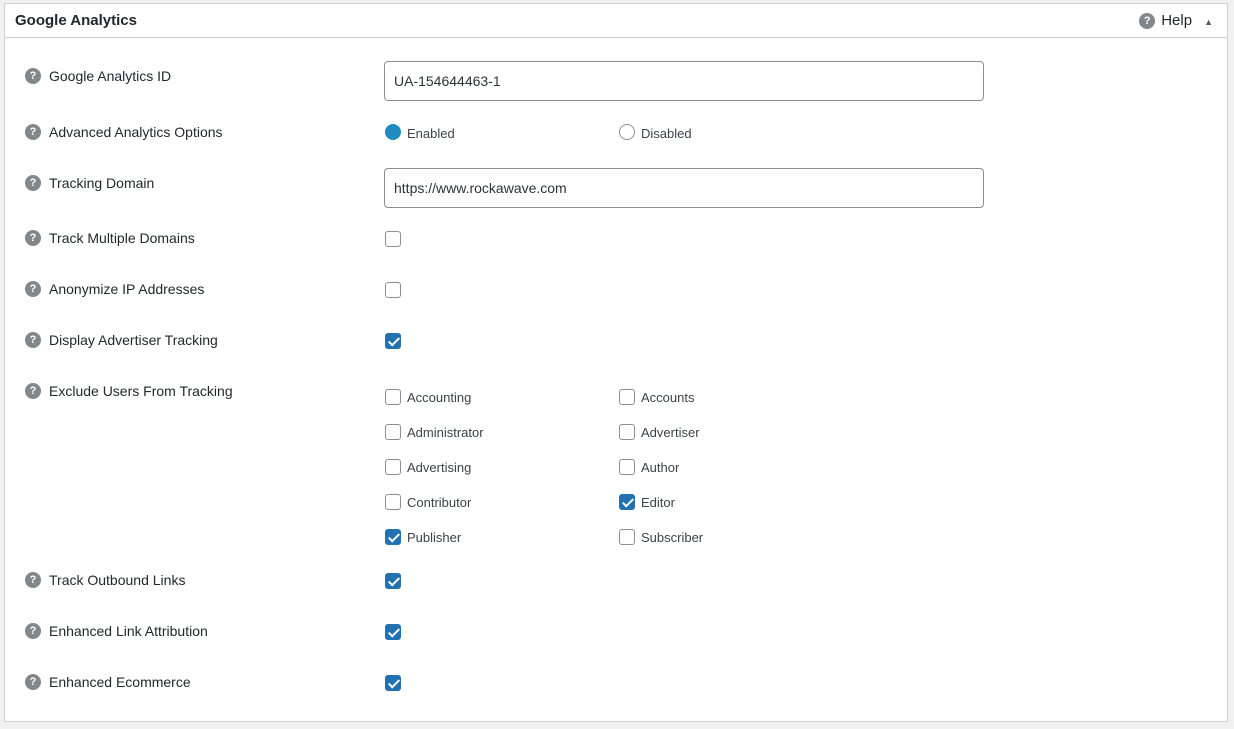  I want to click on exclude-role-advertiser-checkbox, so click(627, 432).